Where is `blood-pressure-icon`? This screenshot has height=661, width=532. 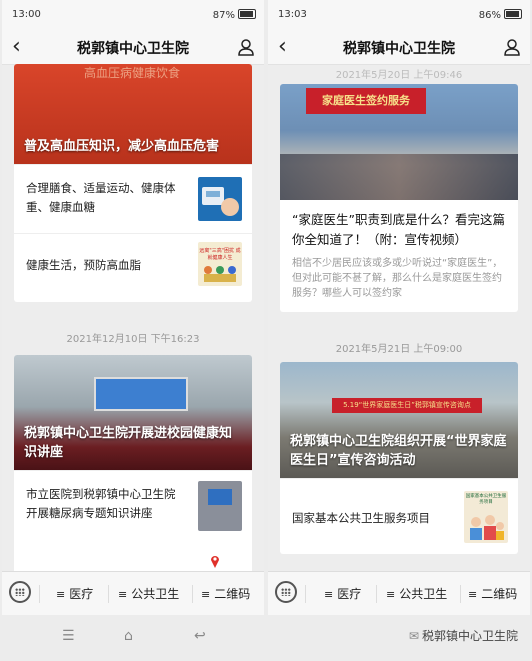
blood-pressure-icon is located at coordinates (220, 201).